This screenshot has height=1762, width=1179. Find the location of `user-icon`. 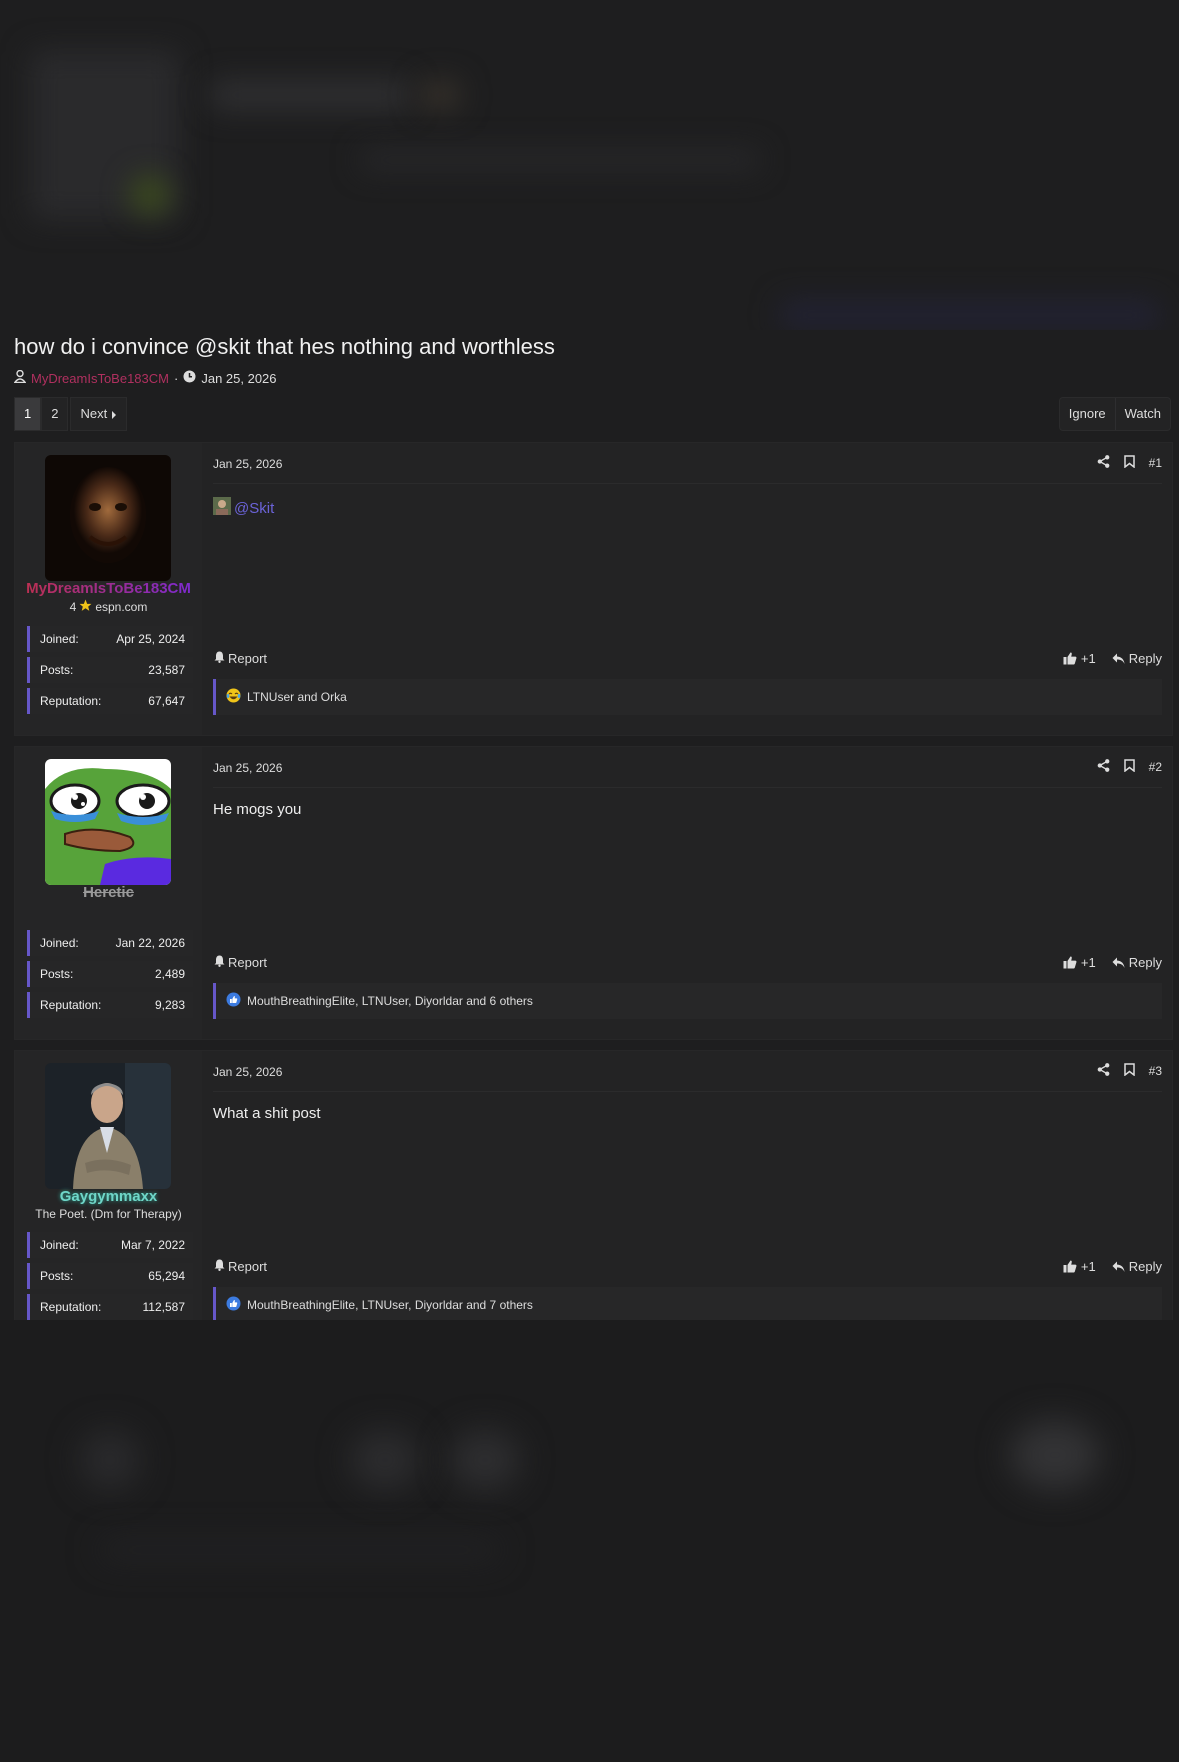

user-icon is located at coordinates (20, 377).